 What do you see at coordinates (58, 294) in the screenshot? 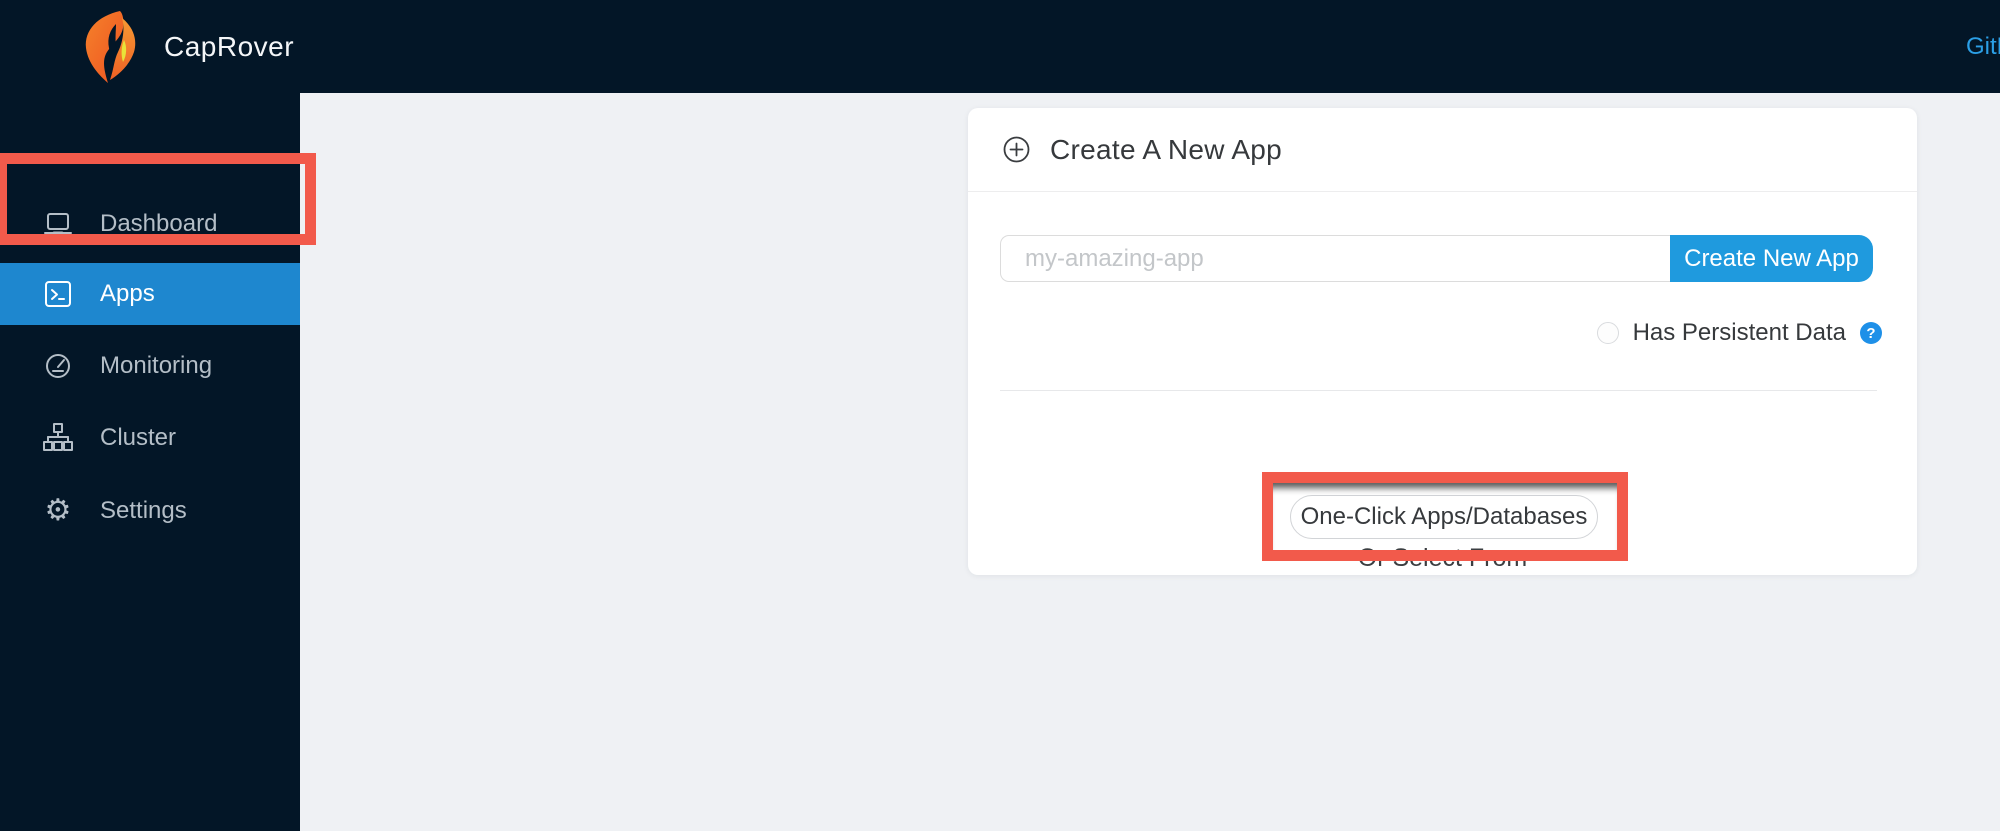
I see `code-icon` at bounding box center [58, 294].